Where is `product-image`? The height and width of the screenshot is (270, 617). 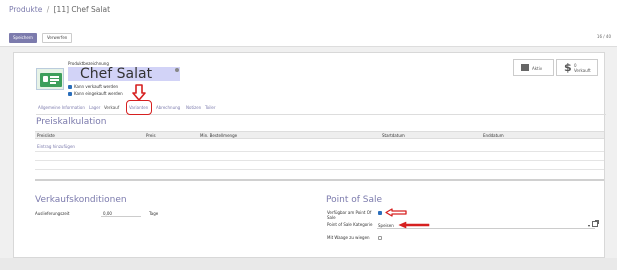 product-image is located at coordinates (50, 79).